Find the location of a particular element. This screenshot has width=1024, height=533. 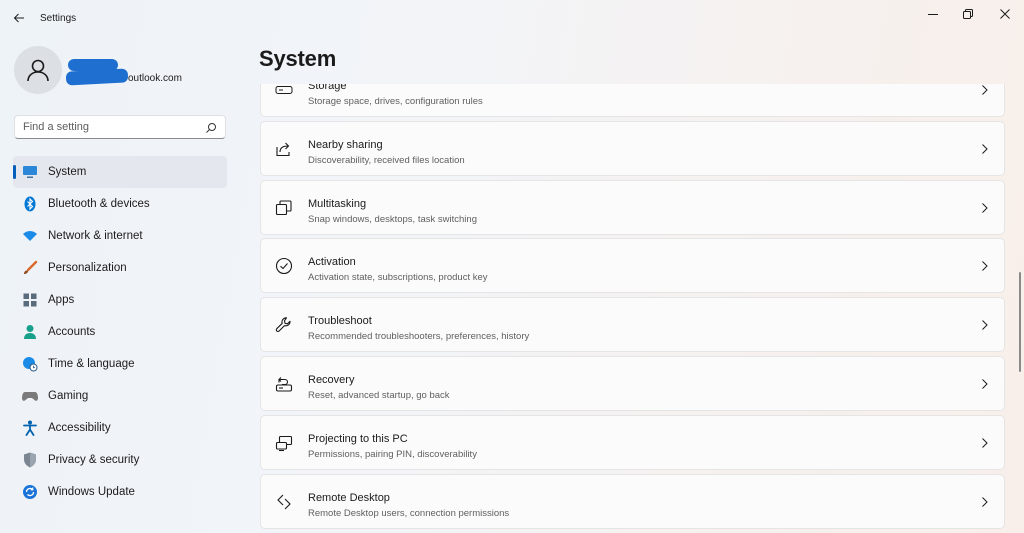

avatar is located at coordinates (38, 70).